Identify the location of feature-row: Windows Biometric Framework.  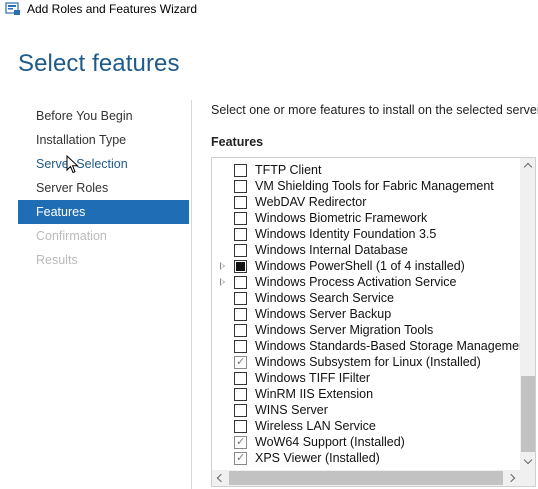
(366, 218).